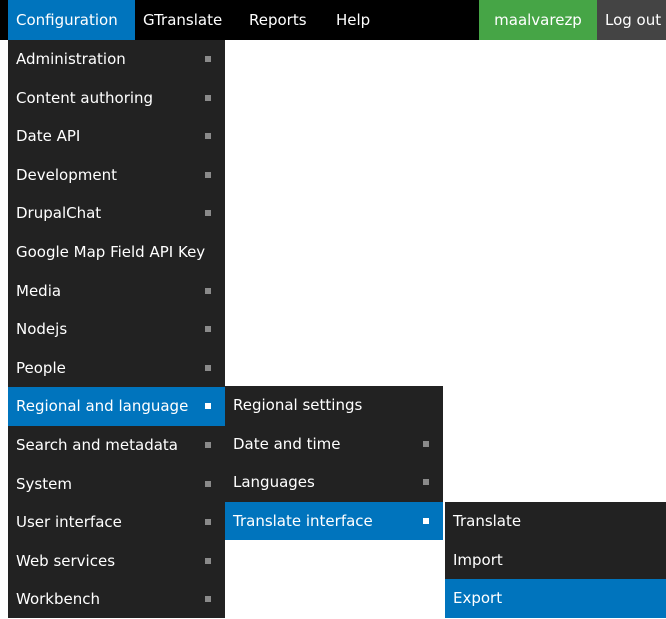  I want to click on menu-item-label: Date API, so click(48, 136).